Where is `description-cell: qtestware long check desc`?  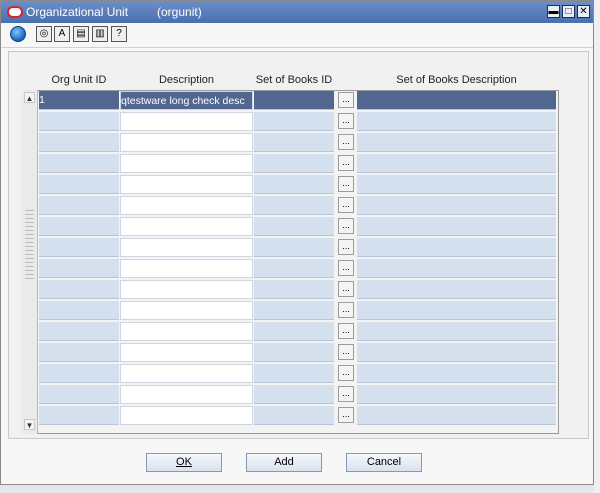
description-cell: qtestware long check desc is located at coordinates (186, 100).